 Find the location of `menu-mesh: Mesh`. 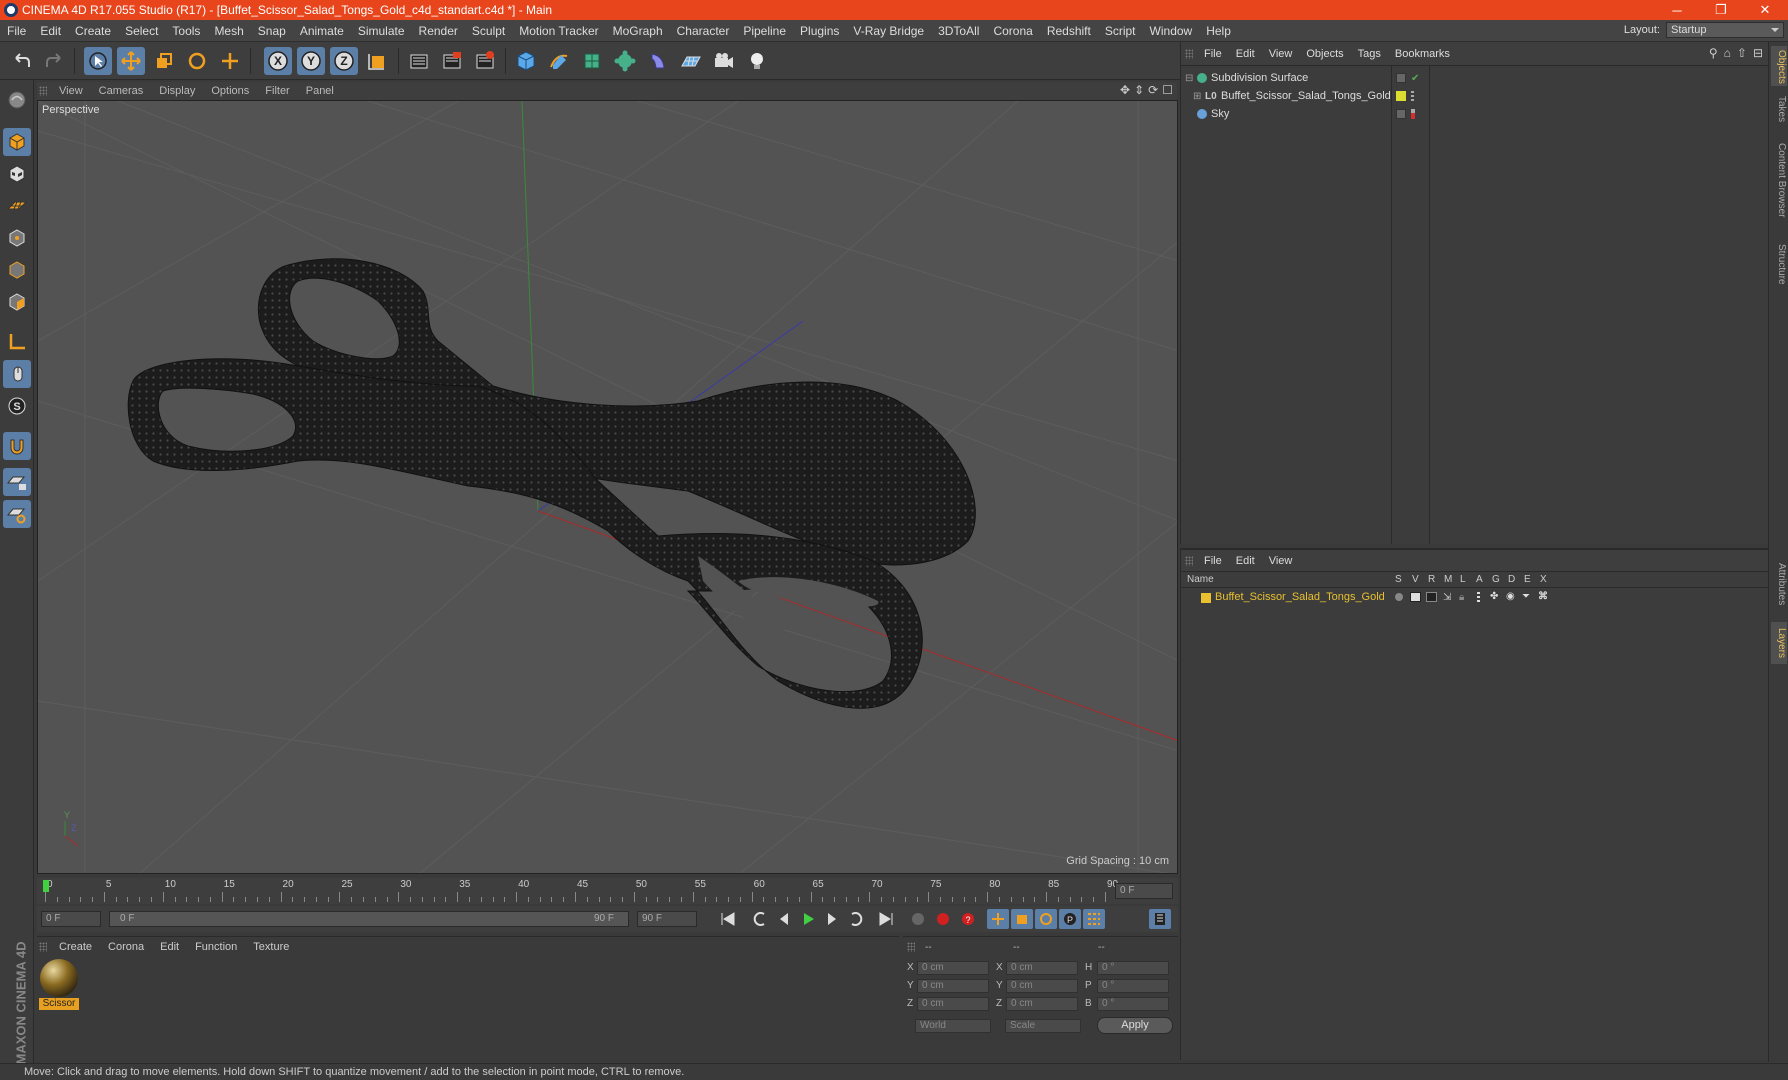

menu-mesh: Mesh is located at coordinates (228, 31).